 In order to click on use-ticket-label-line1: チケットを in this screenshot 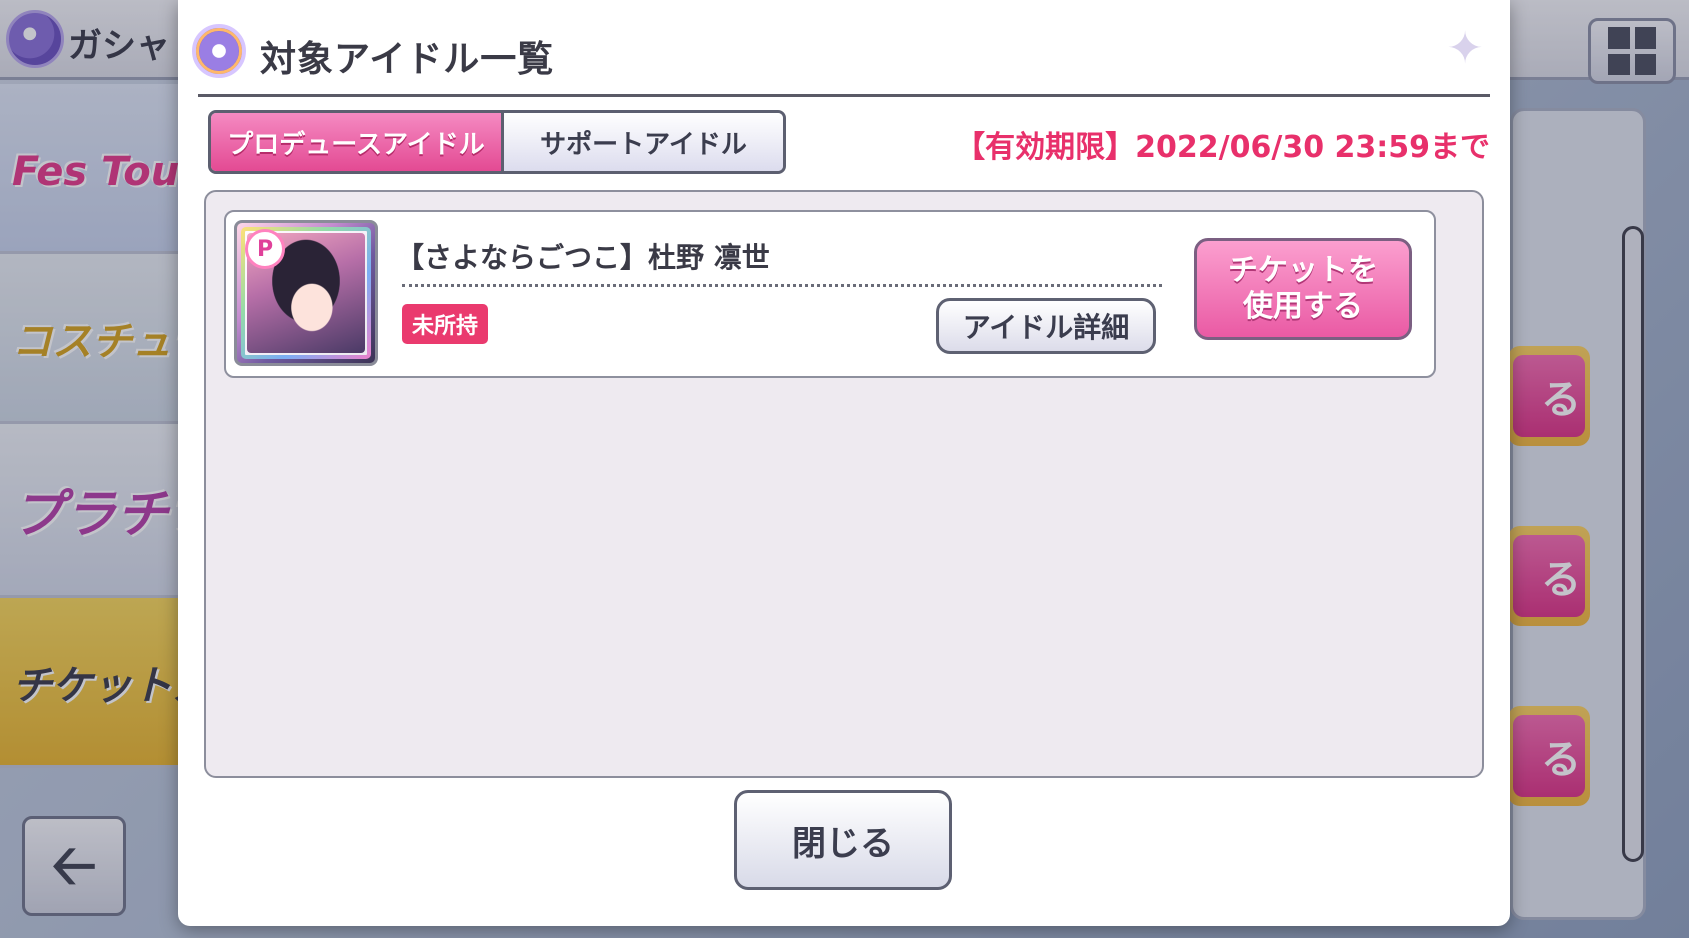, I will do `click(1303, 270)`.